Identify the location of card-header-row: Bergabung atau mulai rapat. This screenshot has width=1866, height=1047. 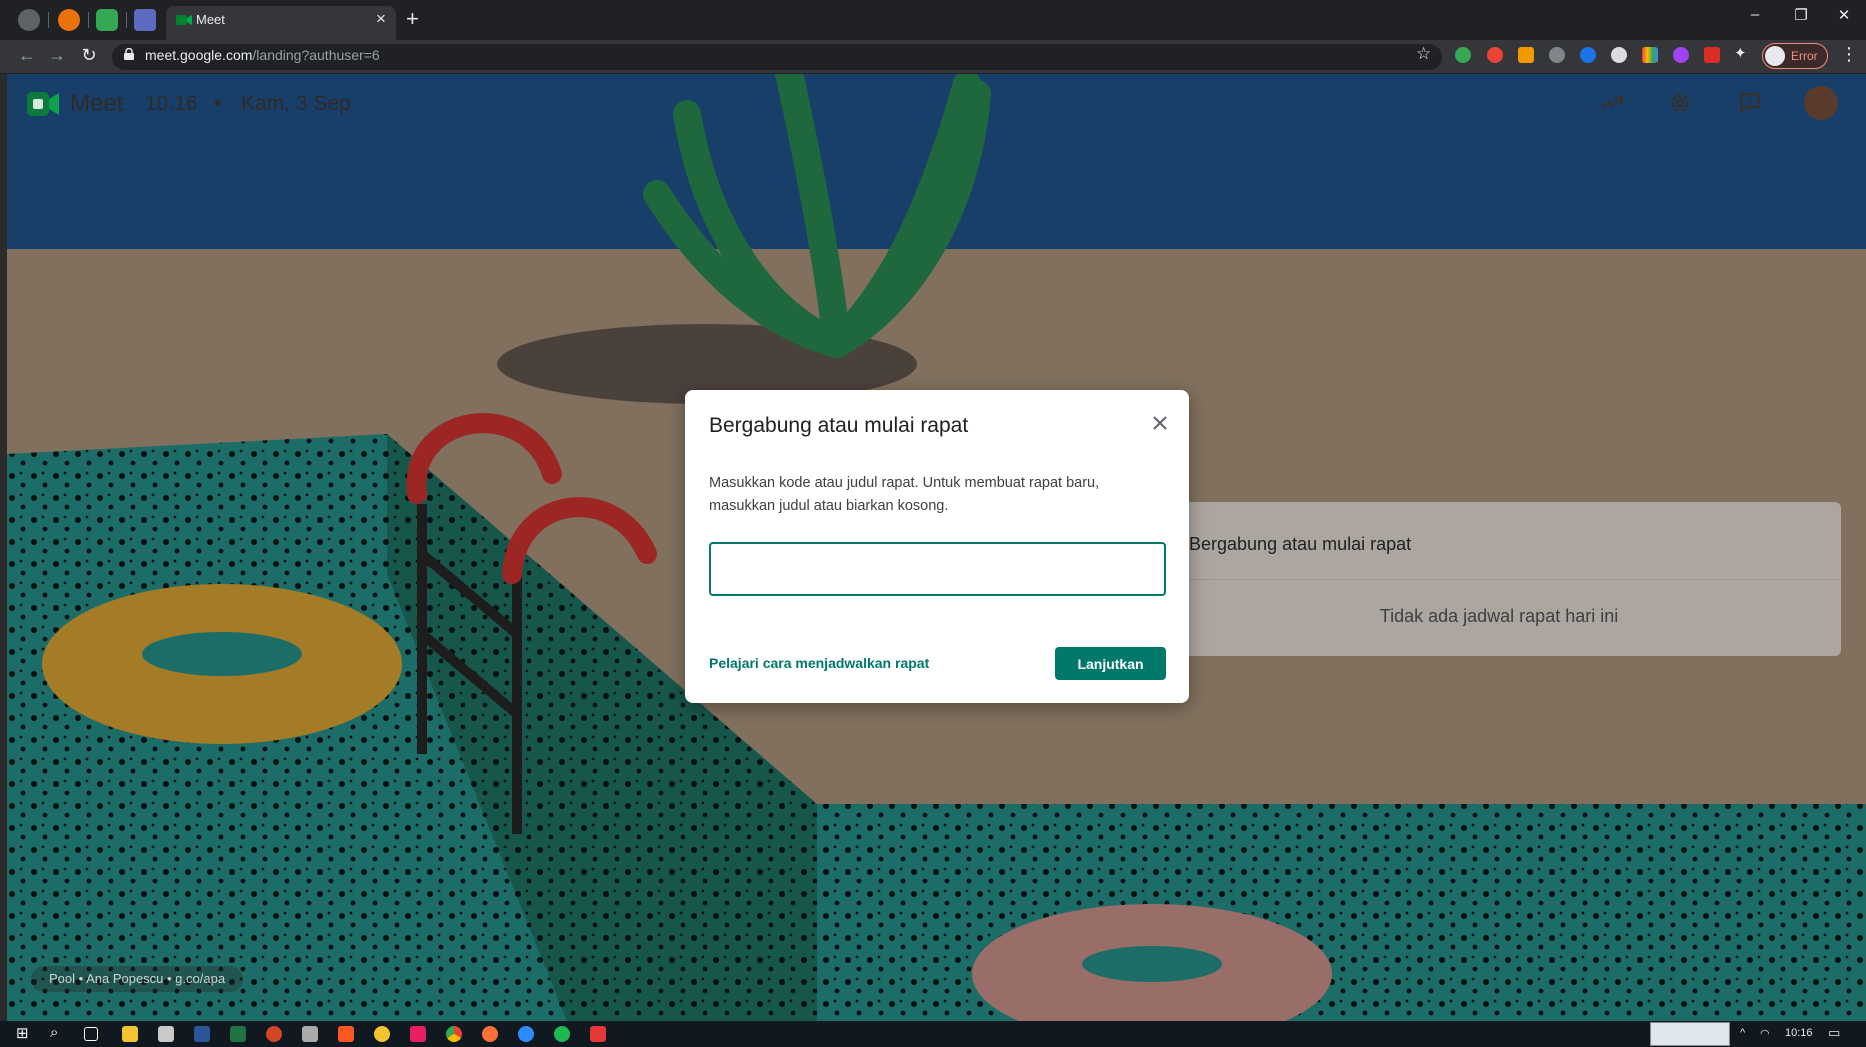
(1499, 541).